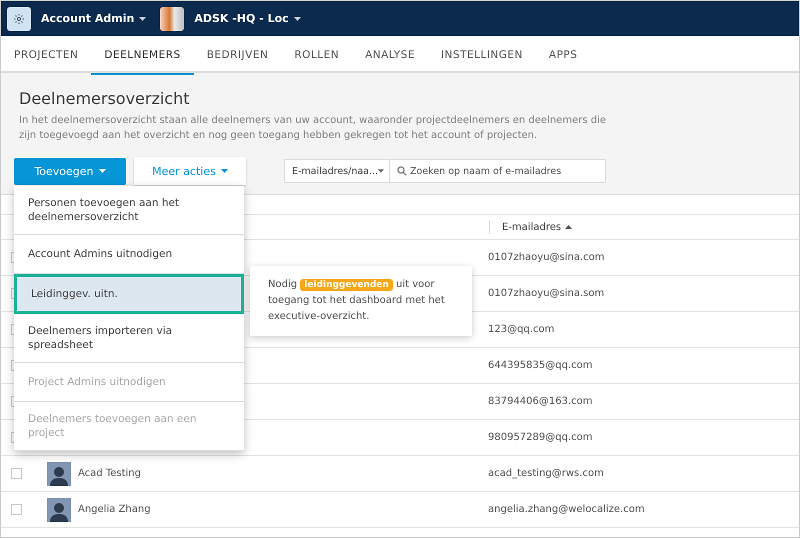 Image resolution: width=800 pixels, height=538 pixels. Describe the element at coordinates (563, 55) in the screenshot. I see `nav-tab: APPS` at that location.